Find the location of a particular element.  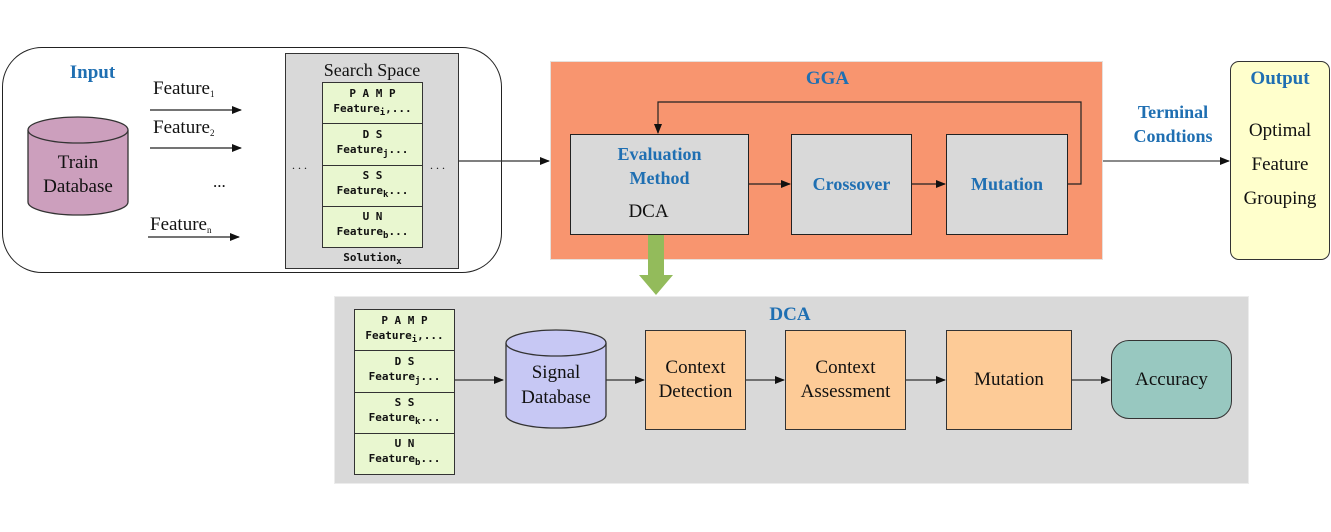

output-description: Optimal Feature Grouping is located at coordinates (1280, 164).